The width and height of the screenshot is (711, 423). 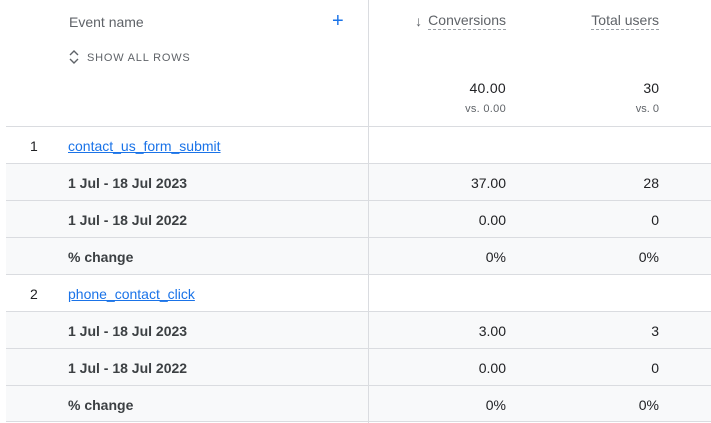 I want to click on row-index: 1, so click(x=34, y=146).